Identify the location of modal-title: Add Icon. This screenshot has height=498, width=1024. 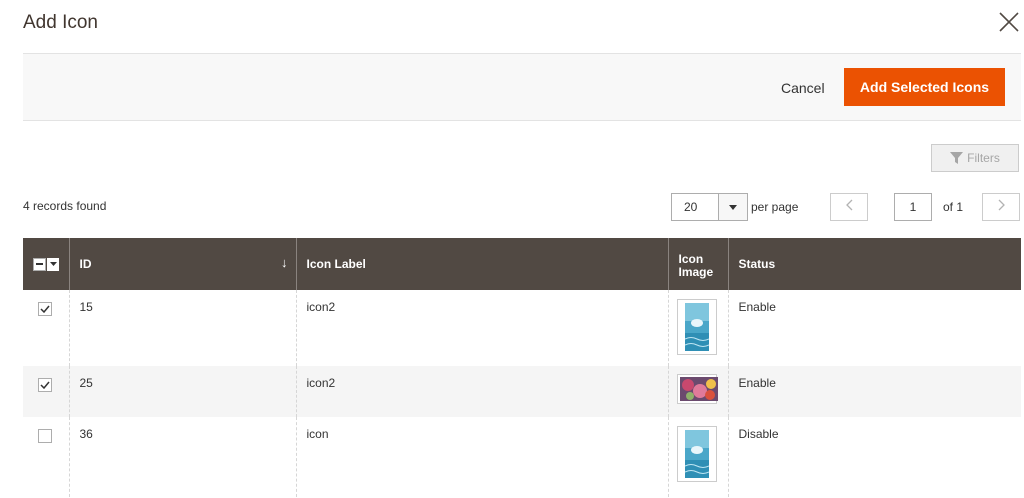
(60, 22).